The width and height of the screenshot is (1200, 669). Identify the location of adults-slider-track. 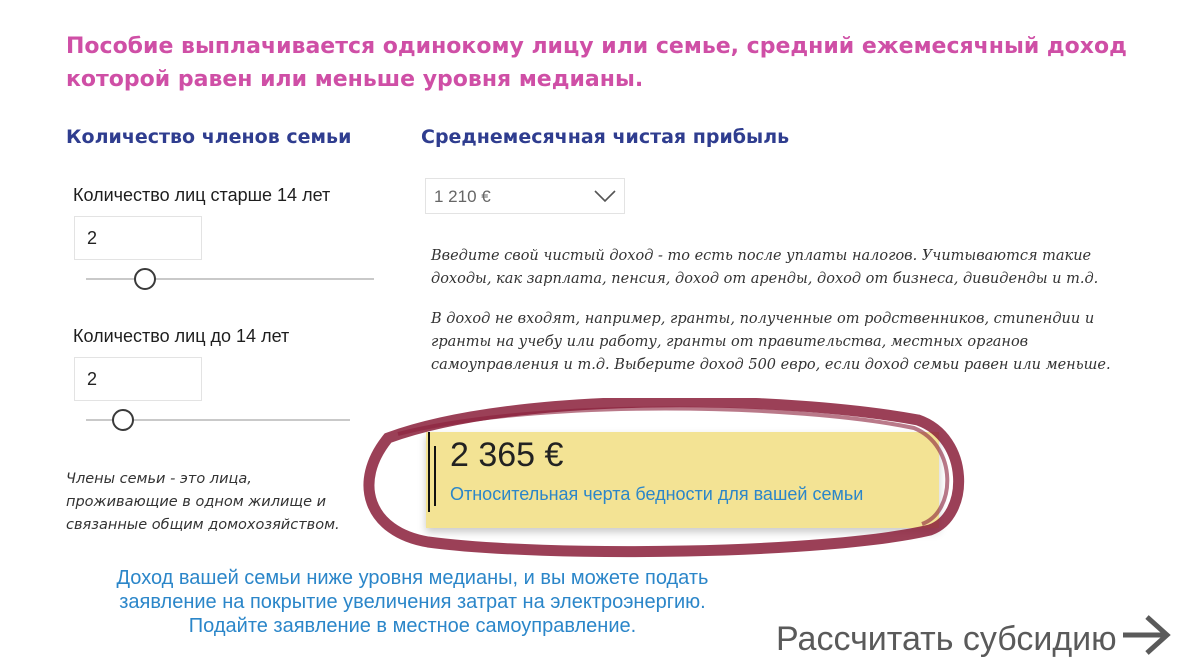
(230, 279).